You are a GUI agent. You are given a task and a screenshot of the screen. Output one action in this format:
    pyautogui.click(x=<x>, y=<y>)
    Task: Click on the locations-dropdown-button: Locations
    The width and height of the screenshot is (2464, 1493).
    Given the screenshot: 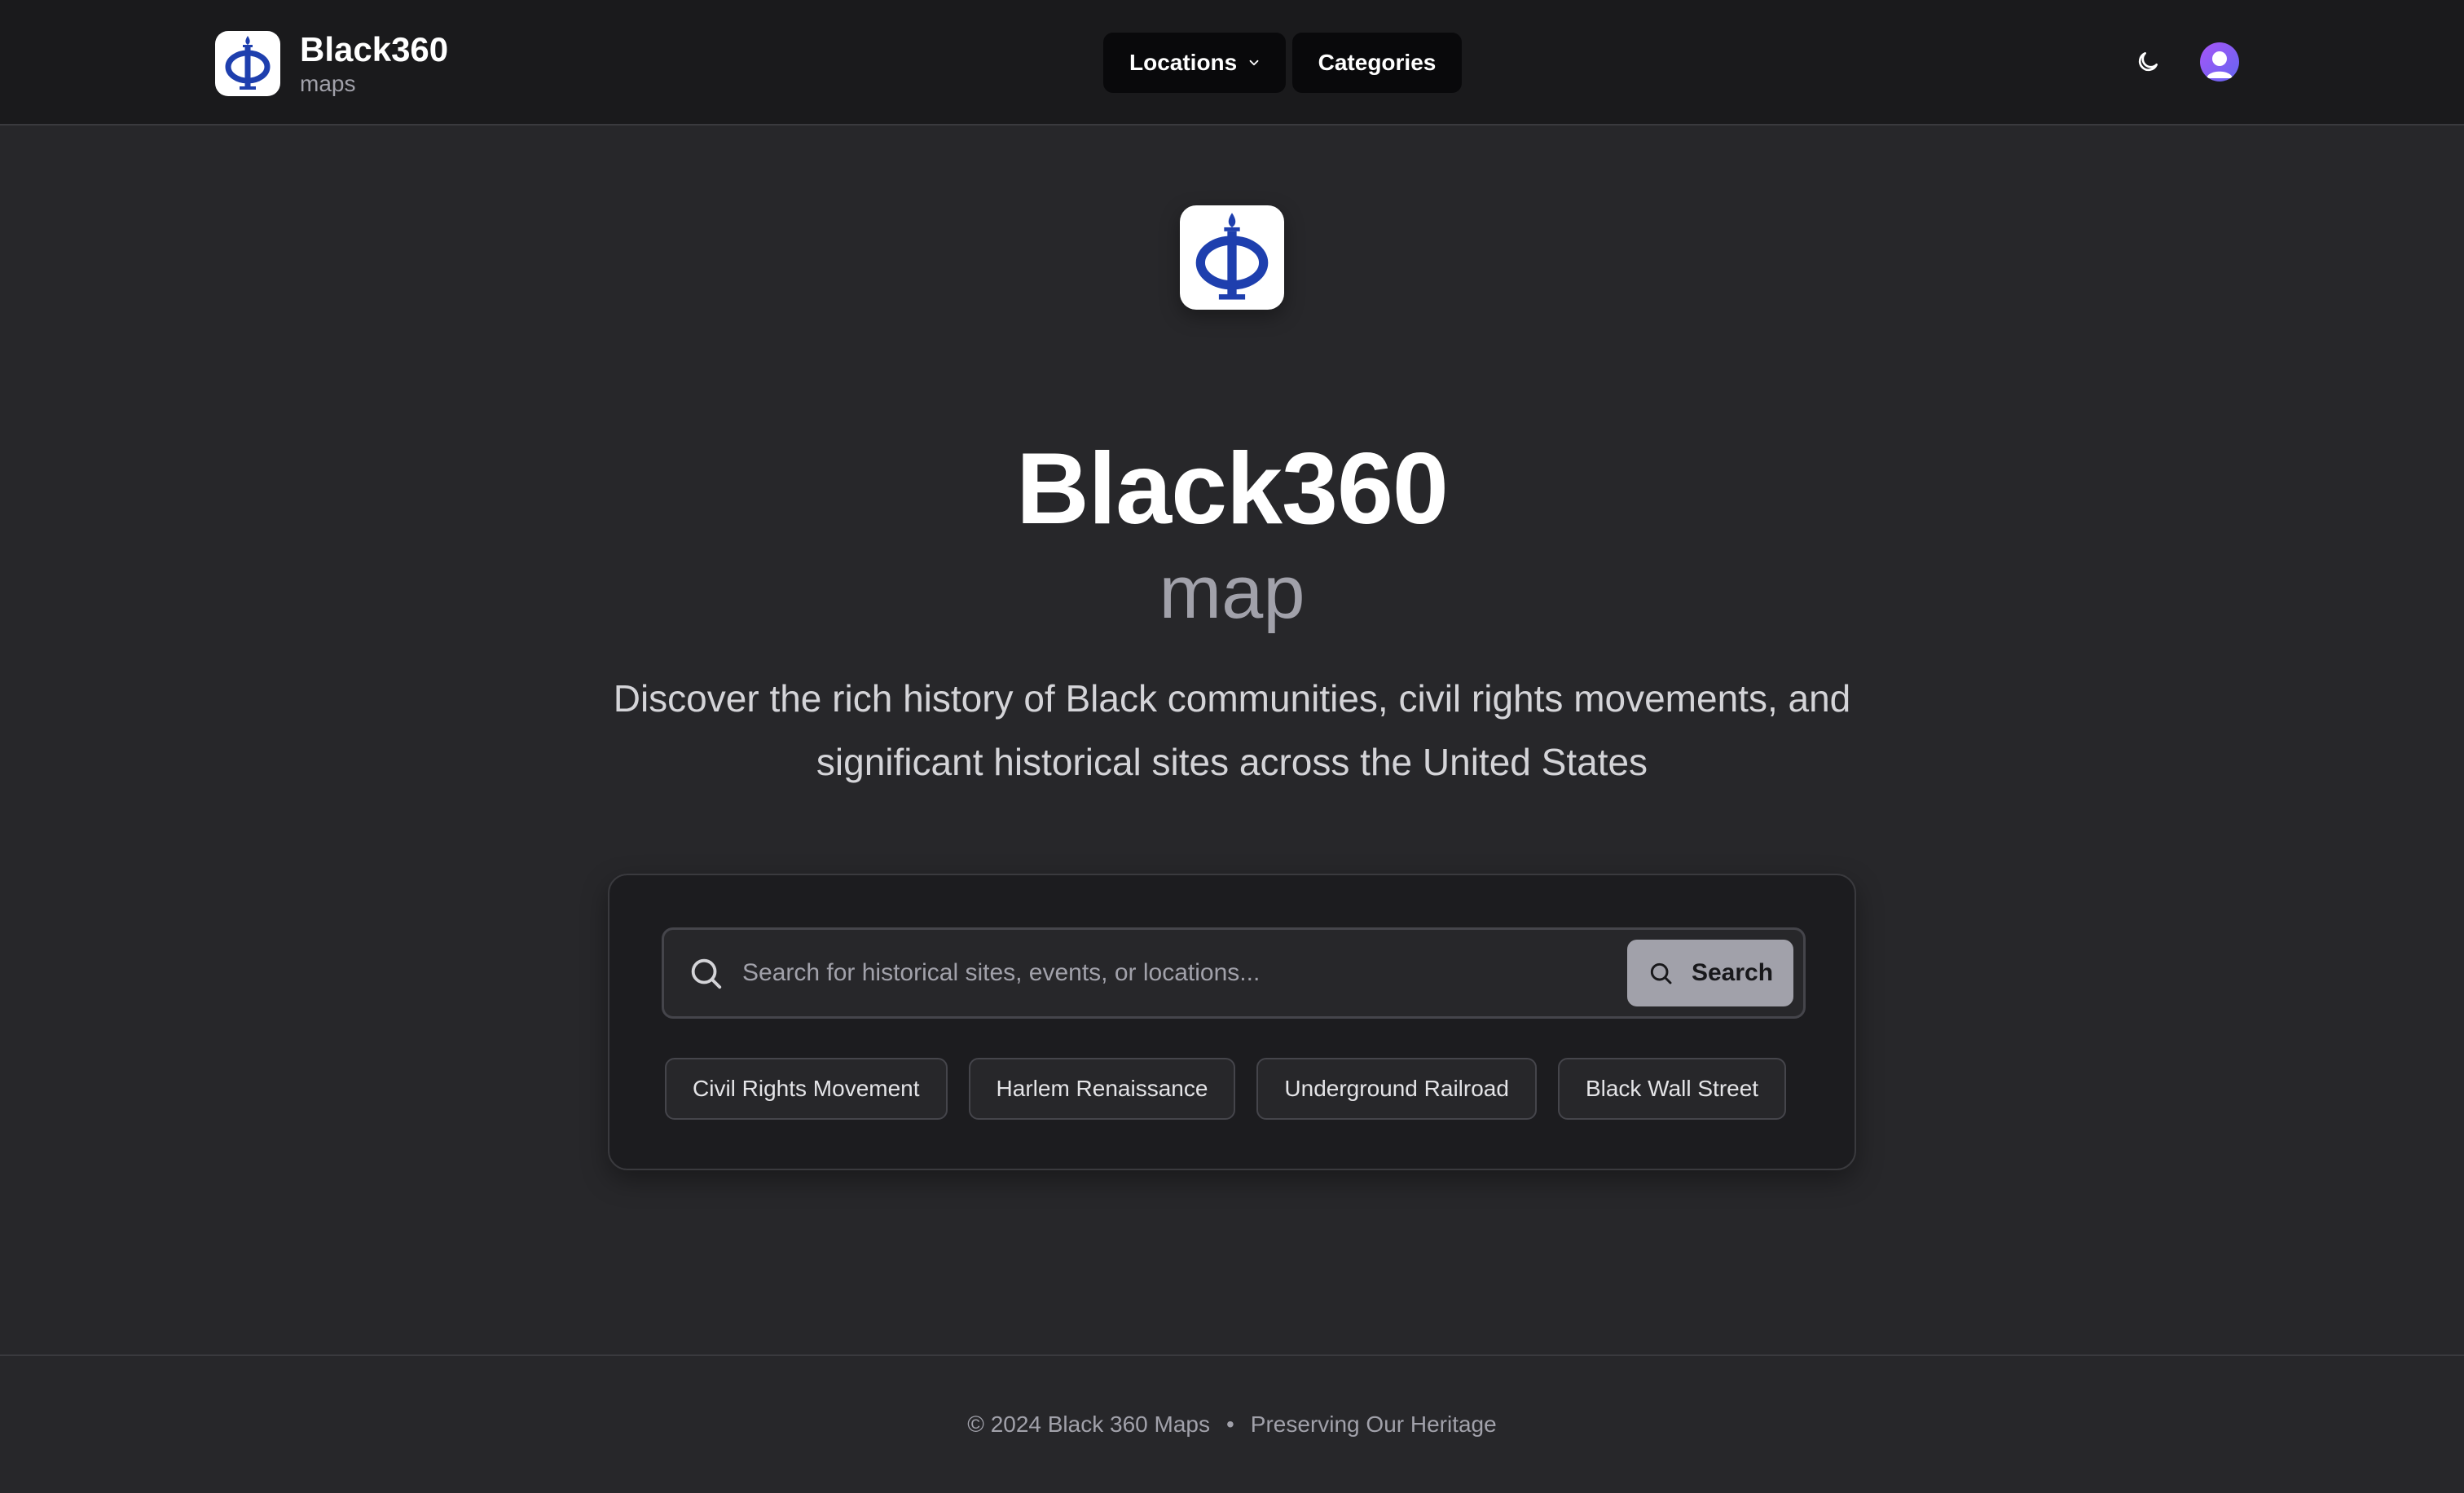 What is the action you would take?
    pyautogui.click(x=1194, y=63)
    